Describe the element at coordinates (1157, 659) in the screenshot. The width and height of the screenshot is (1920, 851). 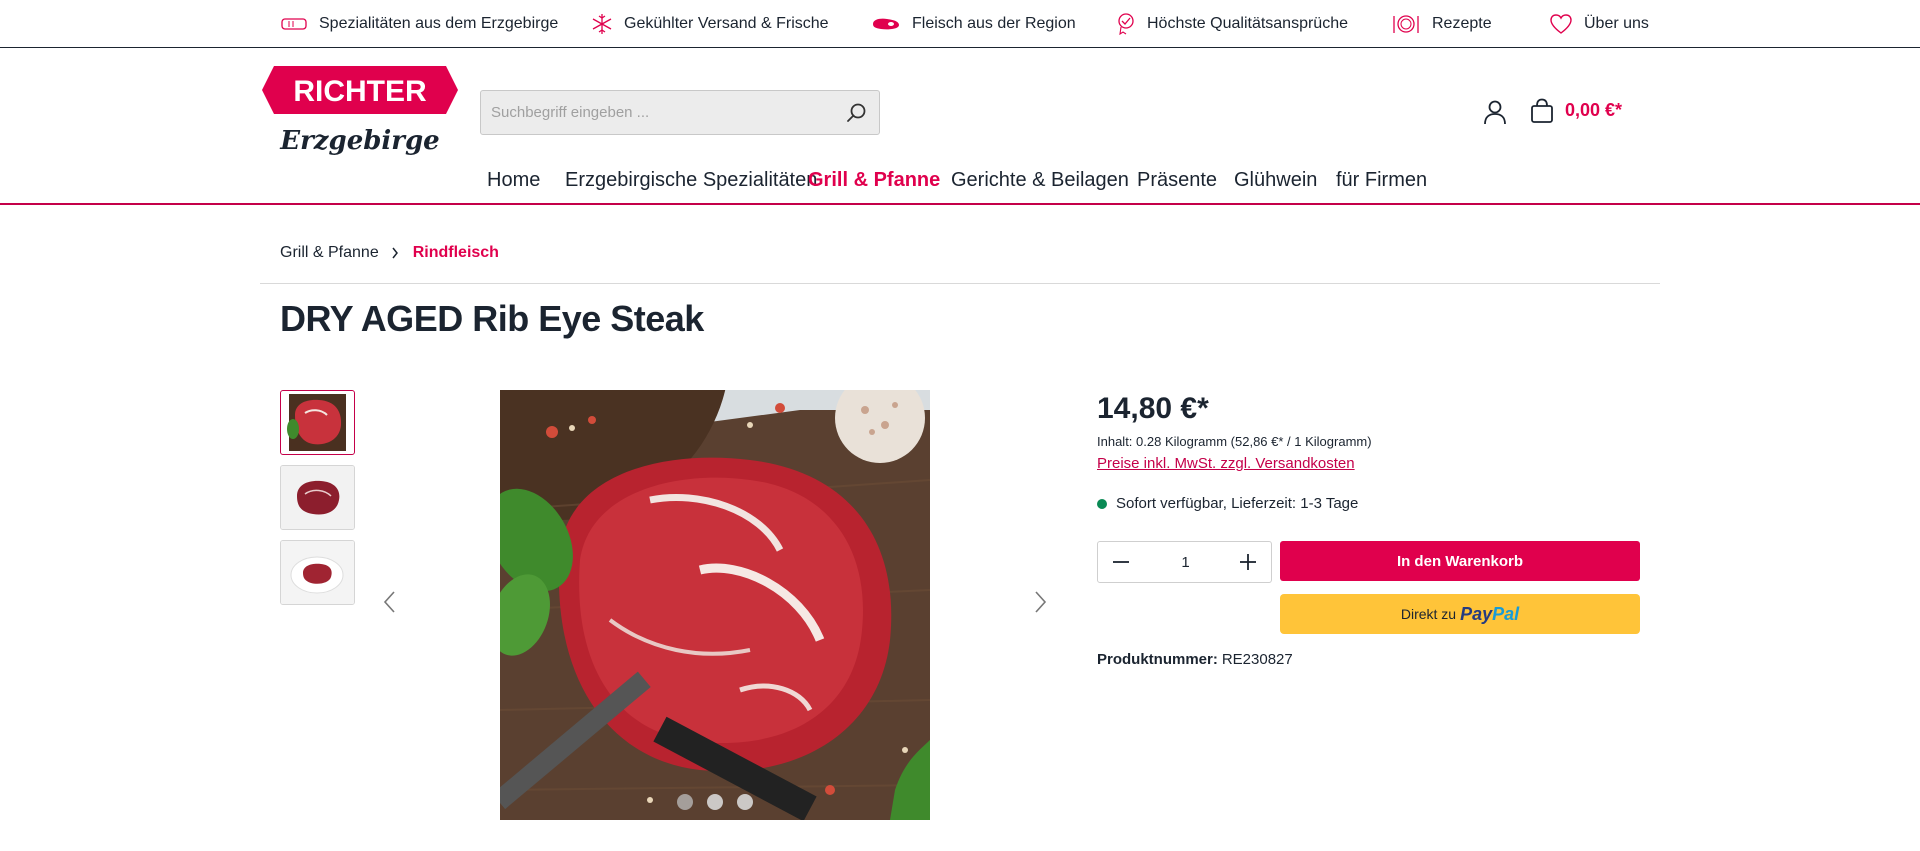
I see `product-number-label: Produktnummer:` at that location.